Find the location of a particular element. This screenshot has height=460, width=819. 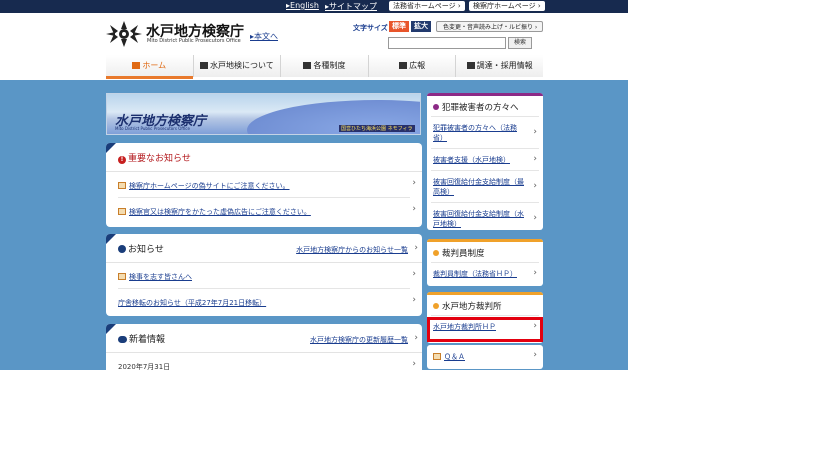

search-button: 検索 is located at coordinates (520, 43).